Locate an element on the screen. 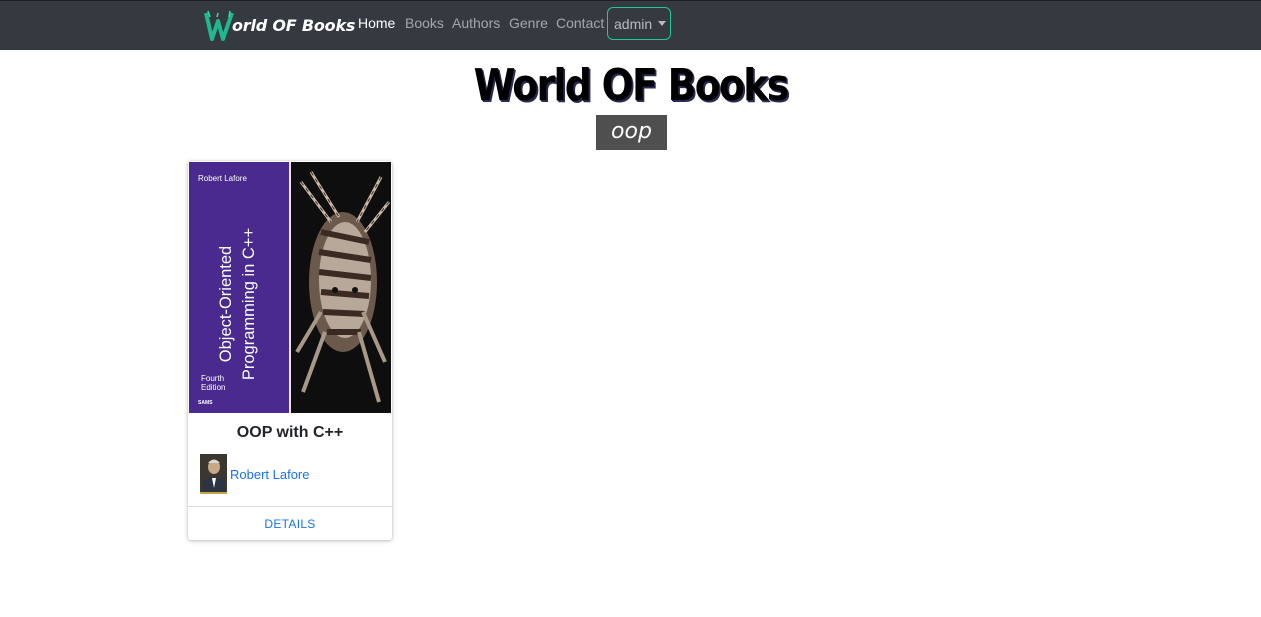 The width and height of the screenshot is (1261, 617). brand-logo: orld OF Books is located at coordinates (279, 25).